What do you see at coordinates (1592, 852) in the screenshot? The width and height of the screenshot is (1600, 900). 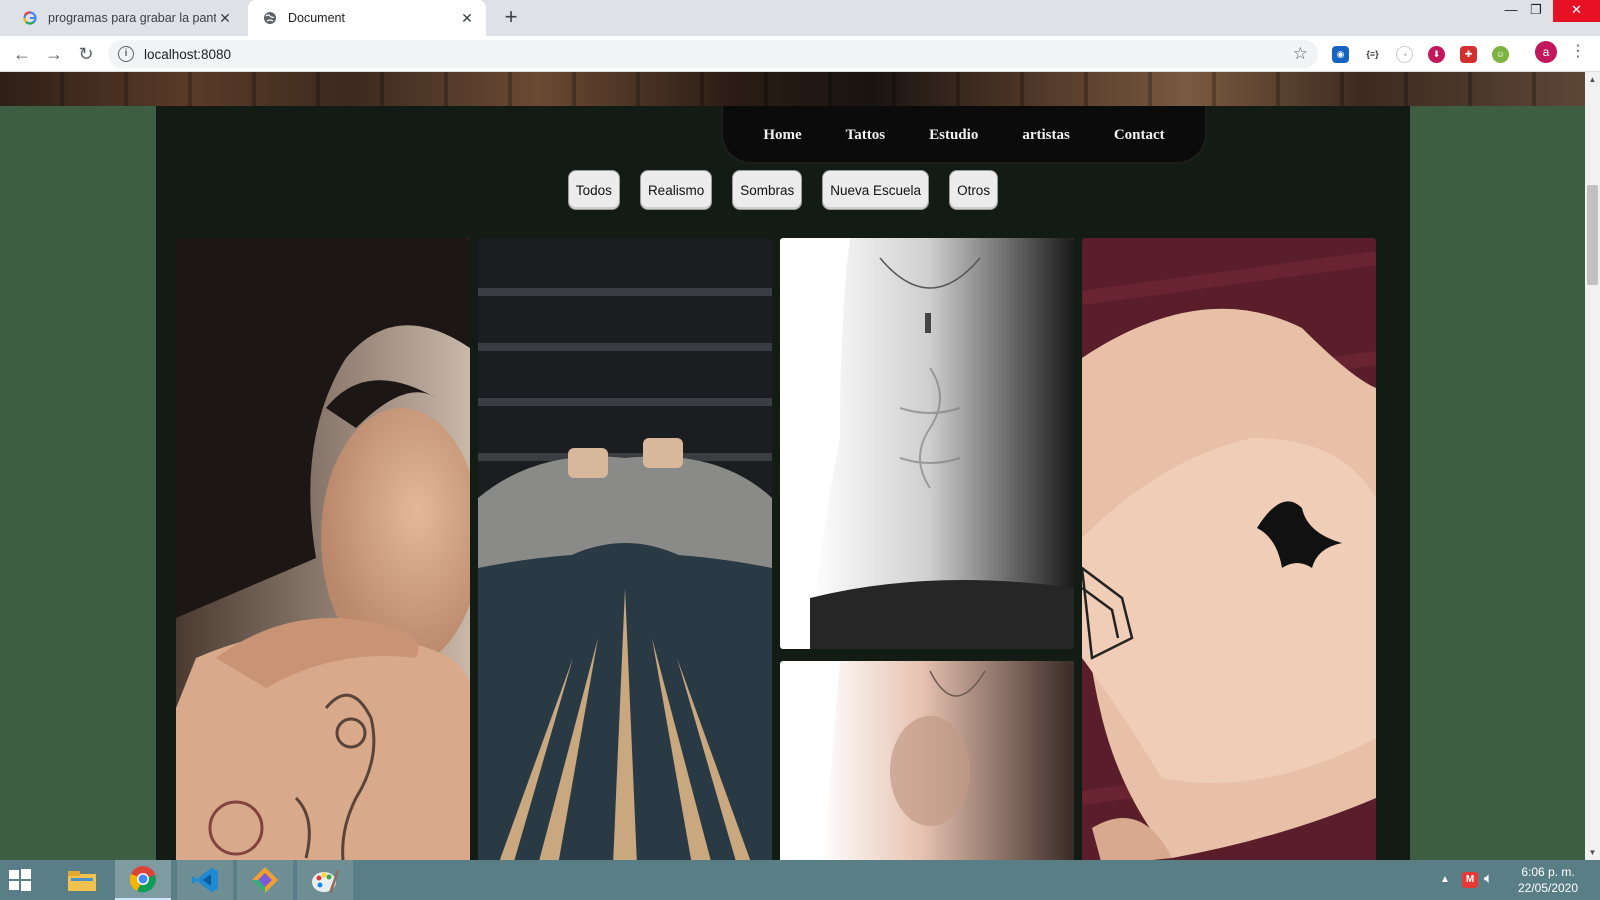 I see `scroll-down-icon: ▼` at bounding box center [1592, 852].